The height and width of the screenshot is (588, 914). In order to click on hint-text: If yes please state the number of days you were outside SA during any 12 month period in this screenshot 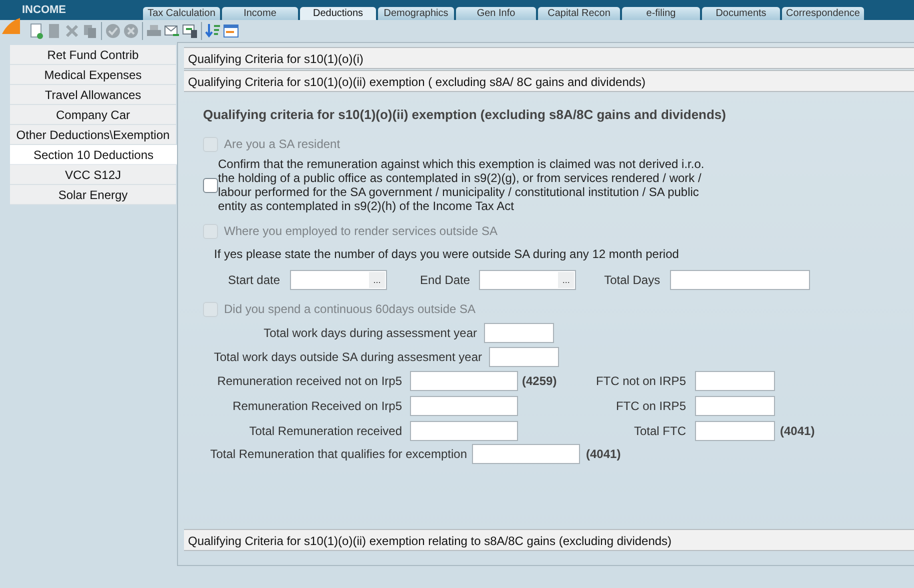, I will do `click(447, 254)`.